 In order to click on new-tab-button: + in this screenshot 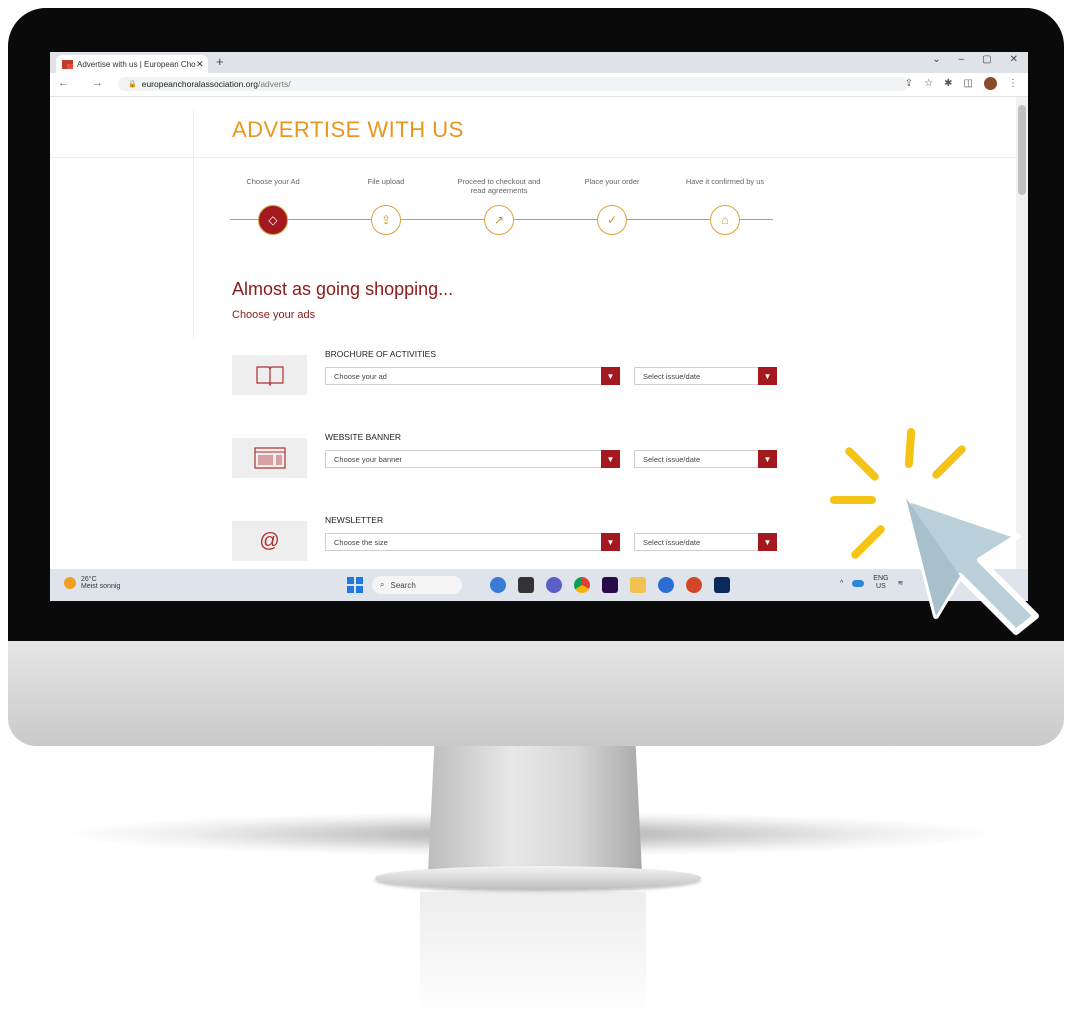, I will do `click(220, 61)`.